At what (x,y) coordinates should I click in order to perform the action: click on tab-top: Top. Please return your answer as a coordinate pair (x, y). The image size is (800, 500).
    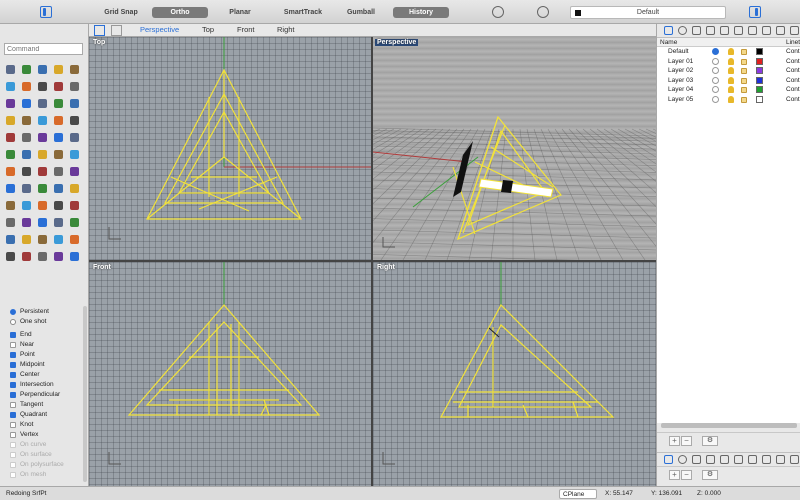
    Looking at the image, I should click on (208, 29).